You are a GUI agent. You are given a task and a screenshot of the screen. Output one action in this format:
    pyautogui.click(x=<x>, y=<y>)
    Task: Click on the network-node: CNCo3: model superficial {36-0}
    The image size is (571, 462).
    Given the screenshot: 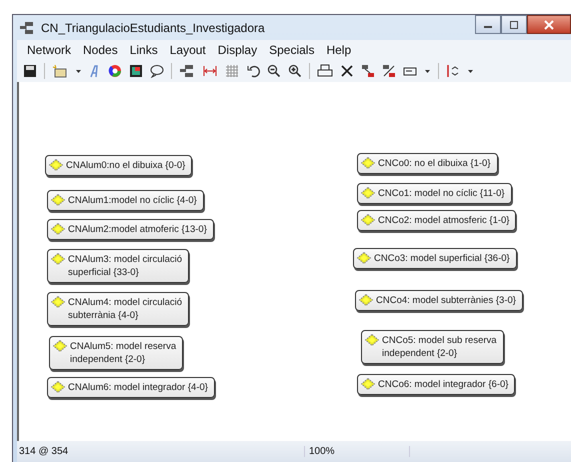 What is the action you would take?
    pyautogui.click(x=435, y=258)
    